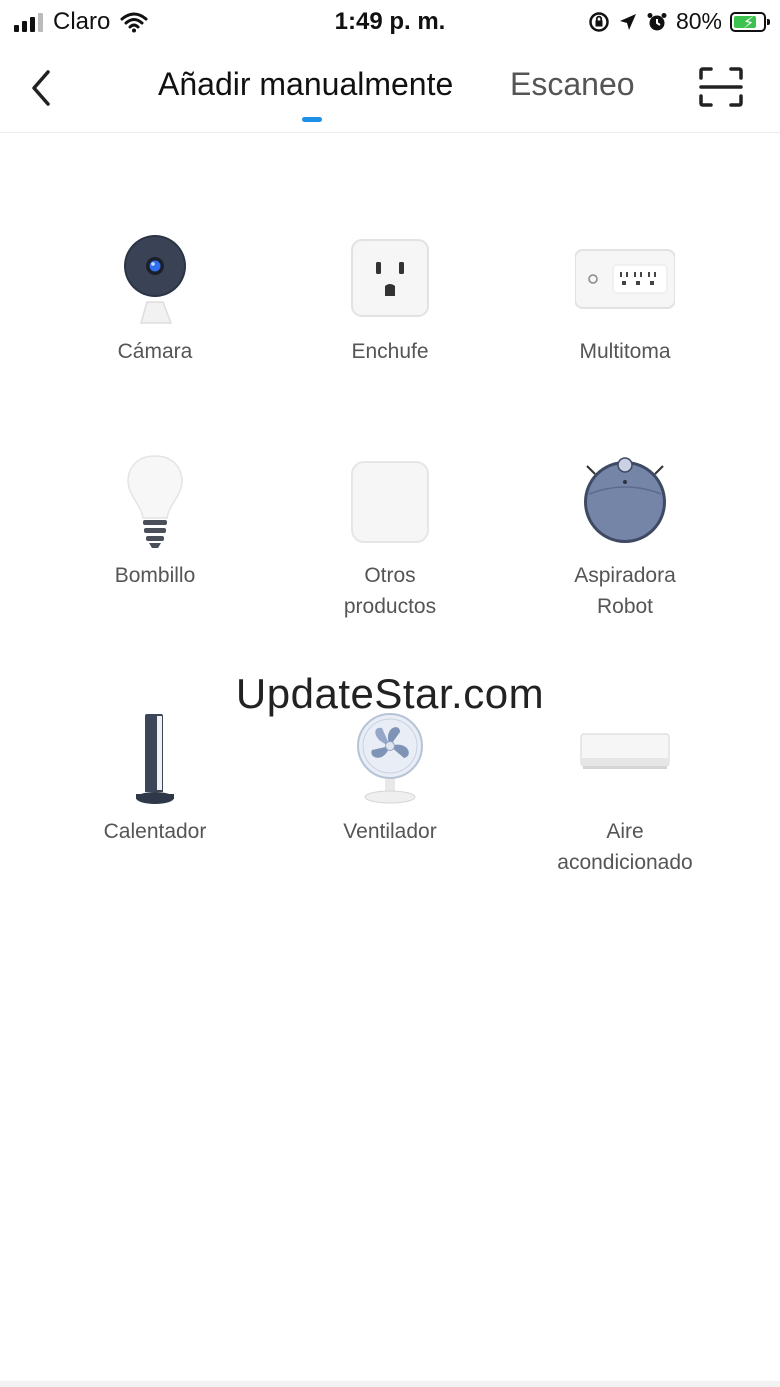 This screenshot has width=780, height=1387. Describe the element at coordinates (657, 21) in the screenshot. I see `alarm-icon` at that location.